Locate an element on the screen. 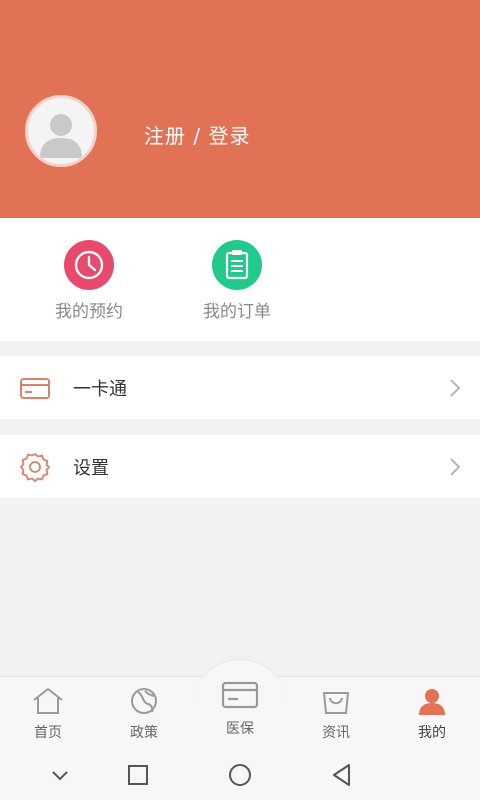 Image resolution: width=480 pixels, height=800 pixels. policy-icon is located at coordinates (144, 701).